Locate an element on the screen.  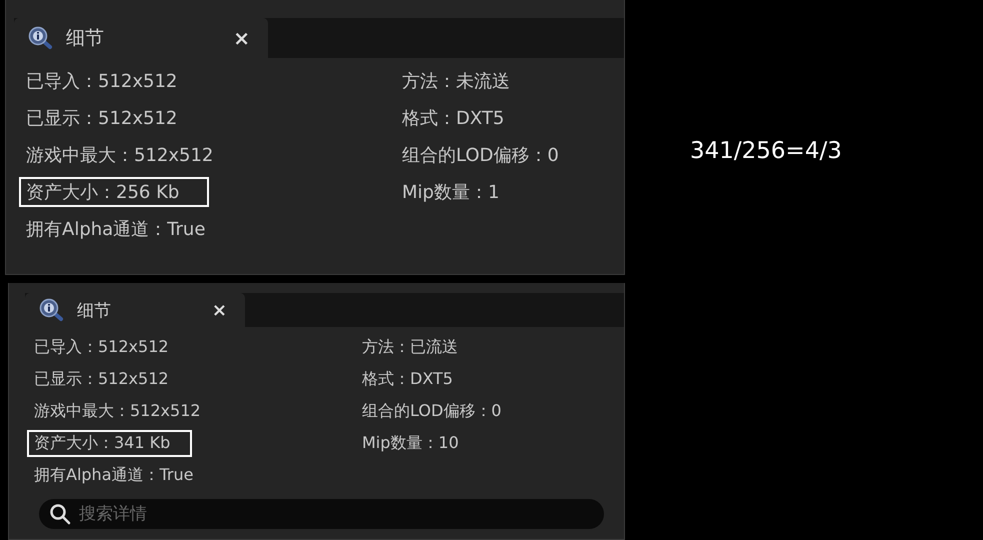
search-field: 搜索详情 is located at coordinates (321, 514).